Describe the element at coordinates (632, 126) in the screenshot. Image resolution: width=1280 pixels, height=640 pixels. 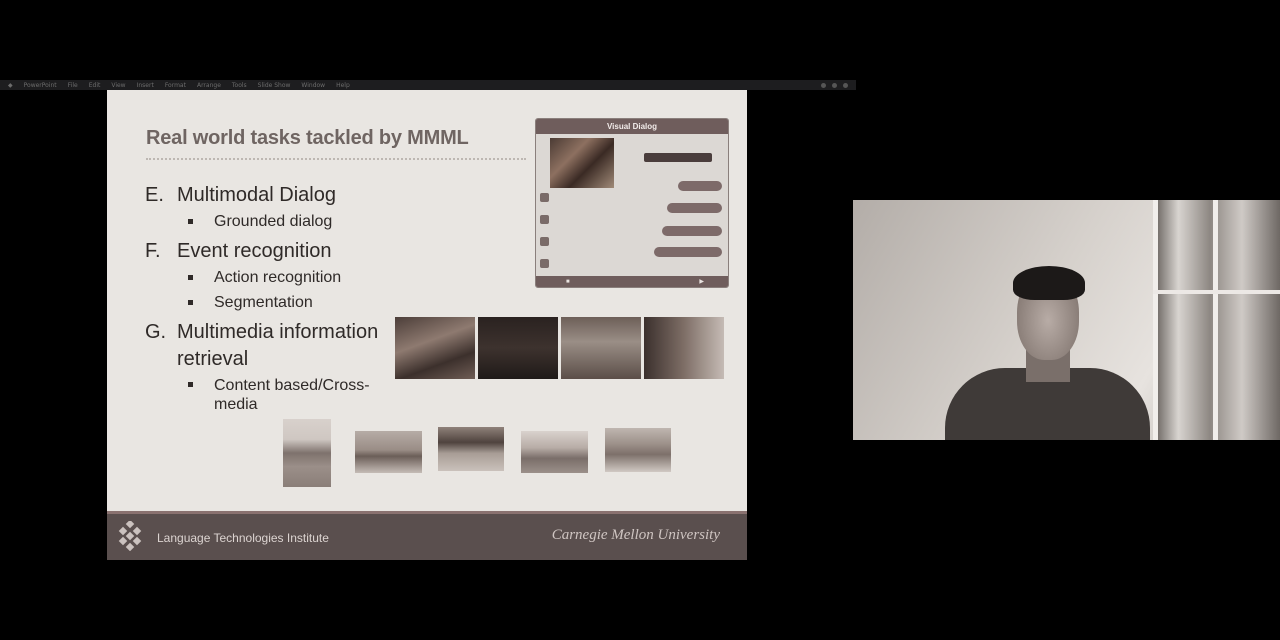
I see `visual-dialog-title: Visual Dialog` at that location.